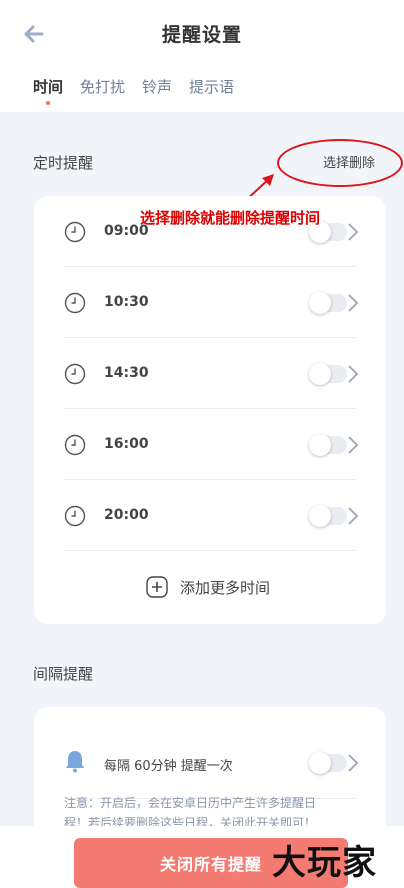 This screenshot has height=888, width=404. I want to click on plus-icon, so click(157, 587).